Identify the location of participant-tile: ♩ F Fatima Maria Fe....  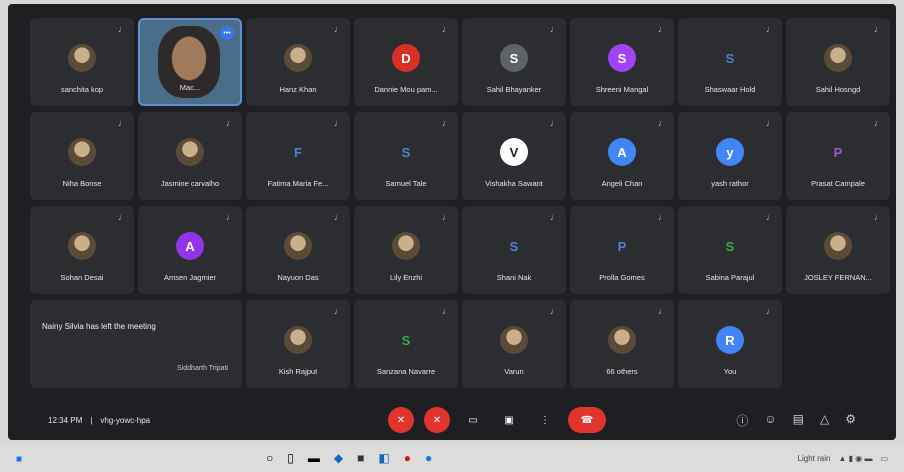
(298, 156).